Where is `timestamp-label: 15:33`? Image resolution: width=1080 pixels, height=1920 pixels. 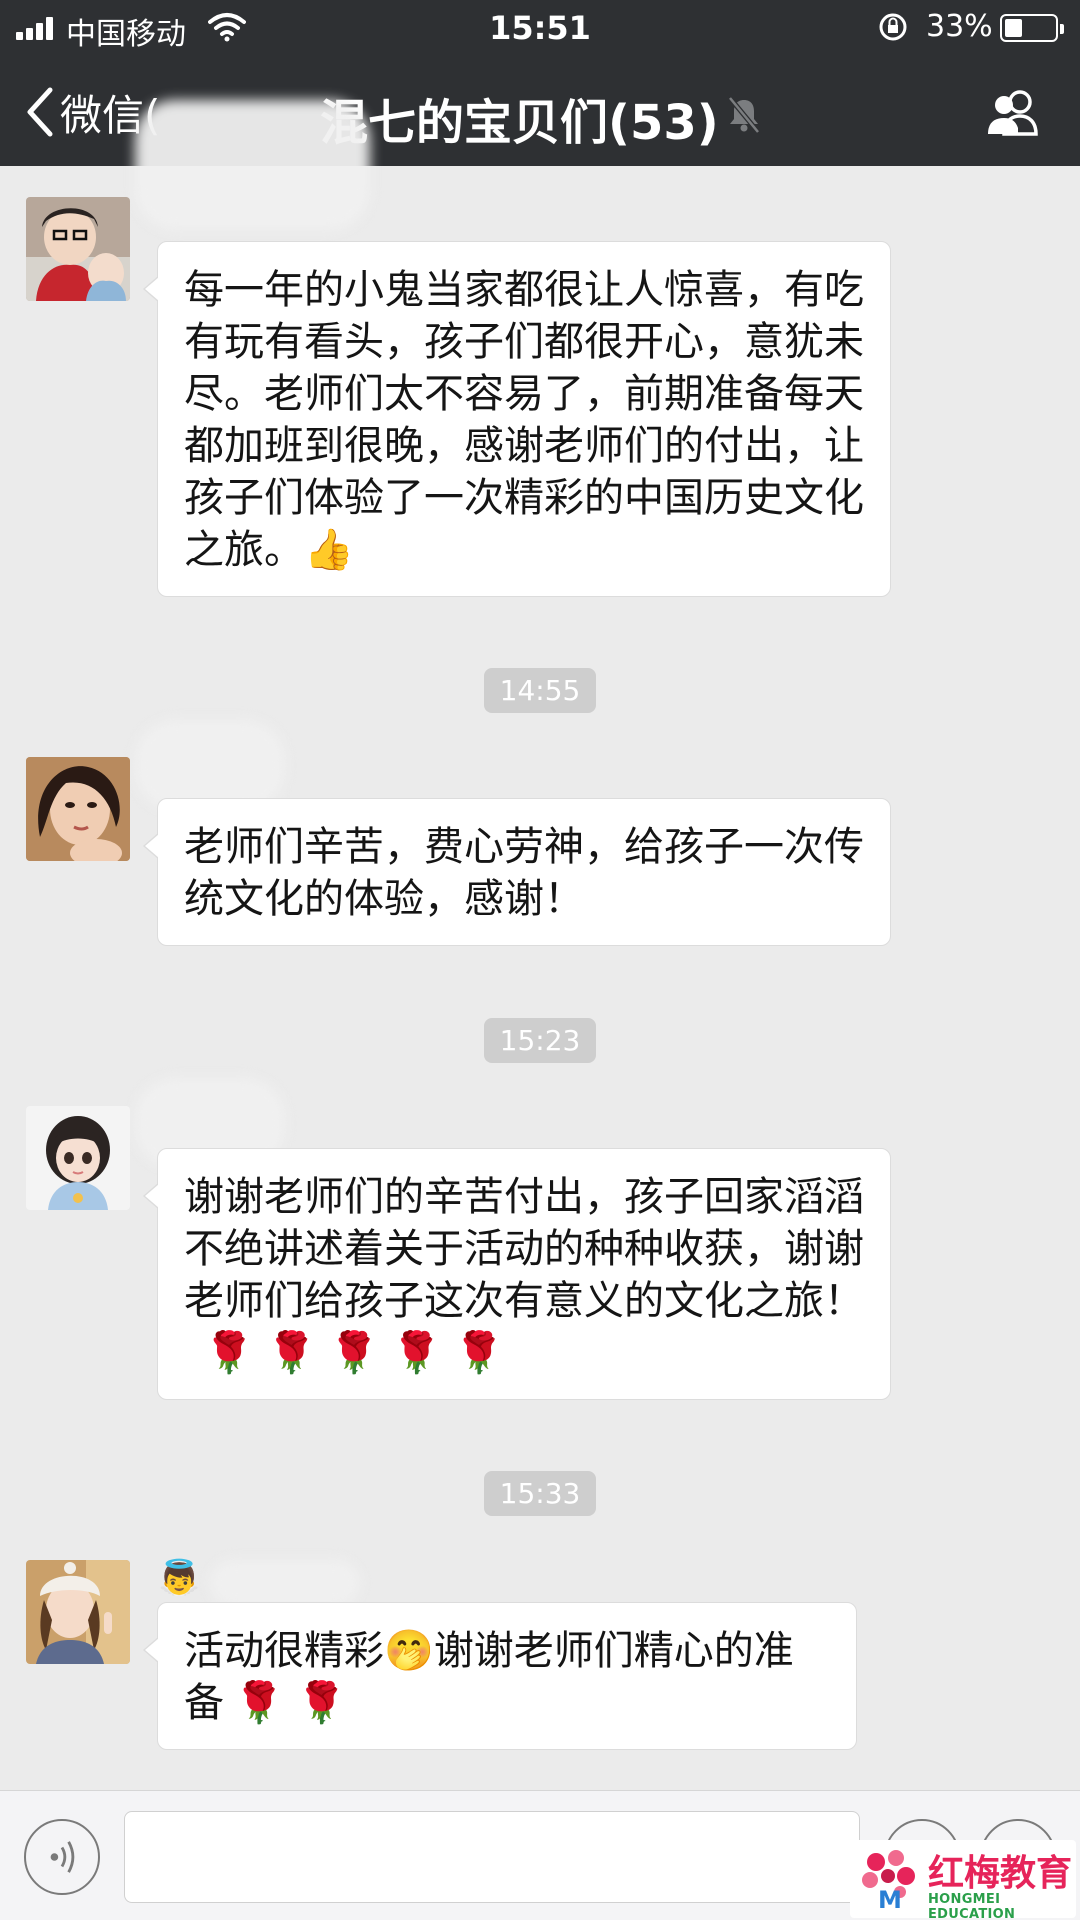 timestamp-label: 15:33 is located at coordinates (540, 1493).